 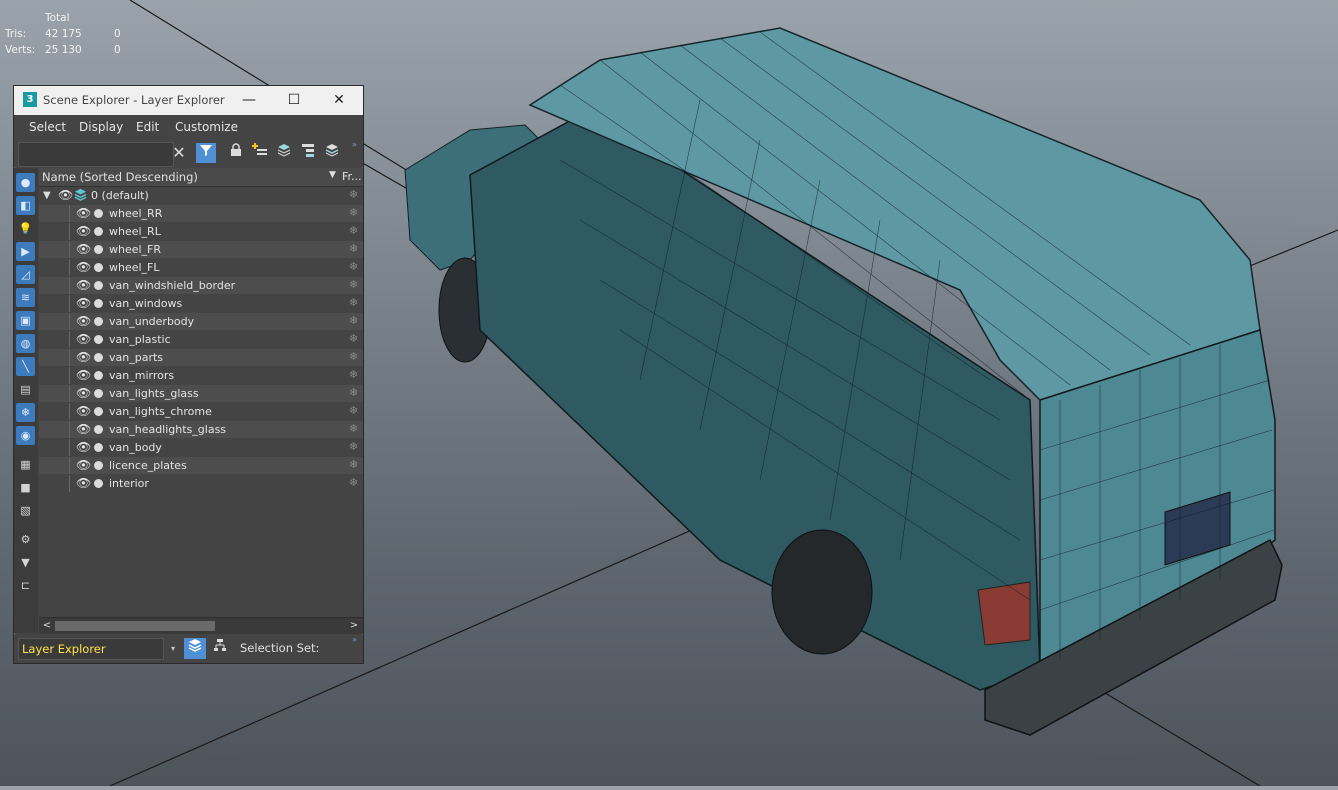 I want to click on tree-row-layer: 👁 wheel_RL ❄, so click(x=201, y=231).